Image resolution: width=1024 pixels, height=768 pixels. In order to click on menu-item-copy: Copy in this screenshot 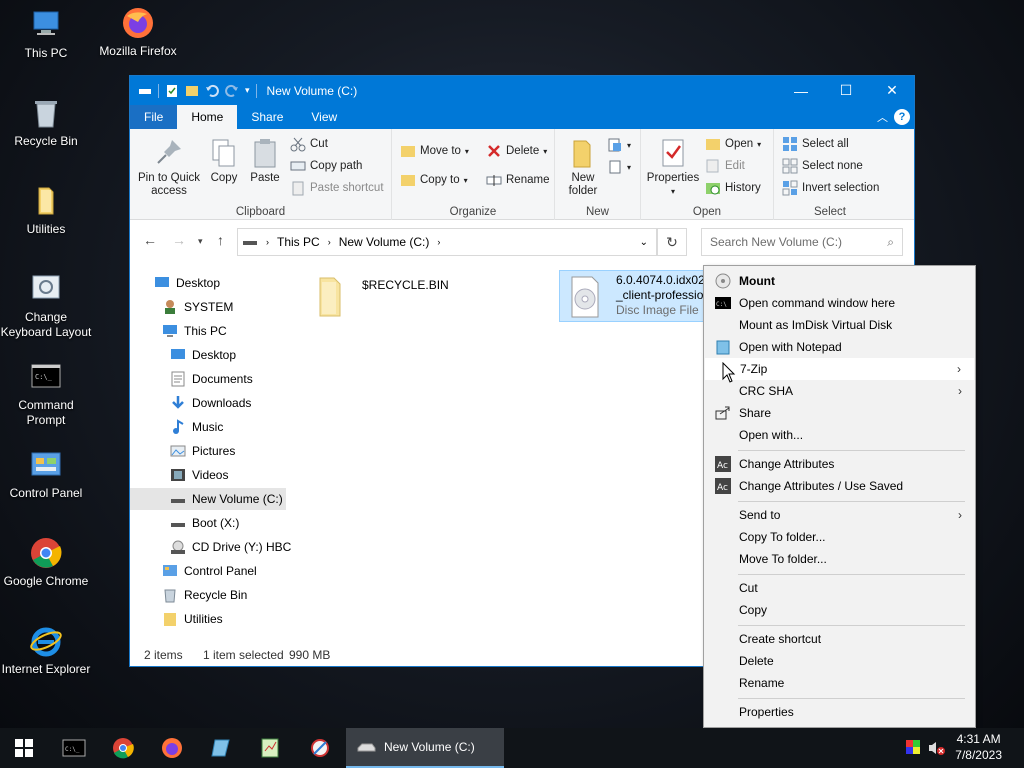, I will do `click(839, 610)`.